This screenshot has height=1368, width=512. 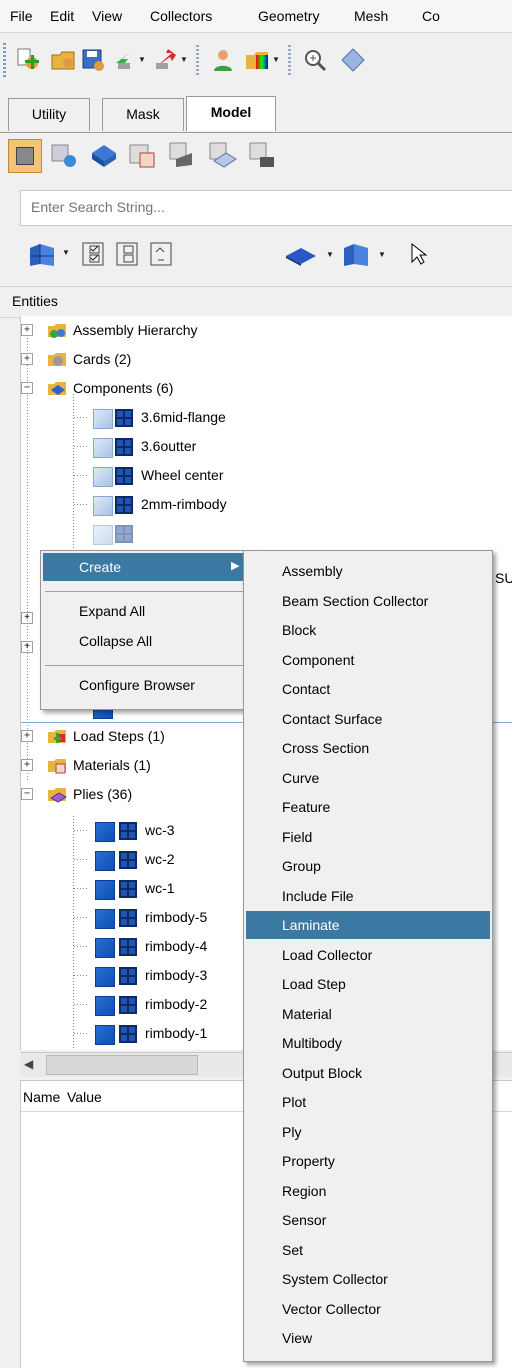 I want to click on submenu-item-component: Component, so click(x=368, y=660).